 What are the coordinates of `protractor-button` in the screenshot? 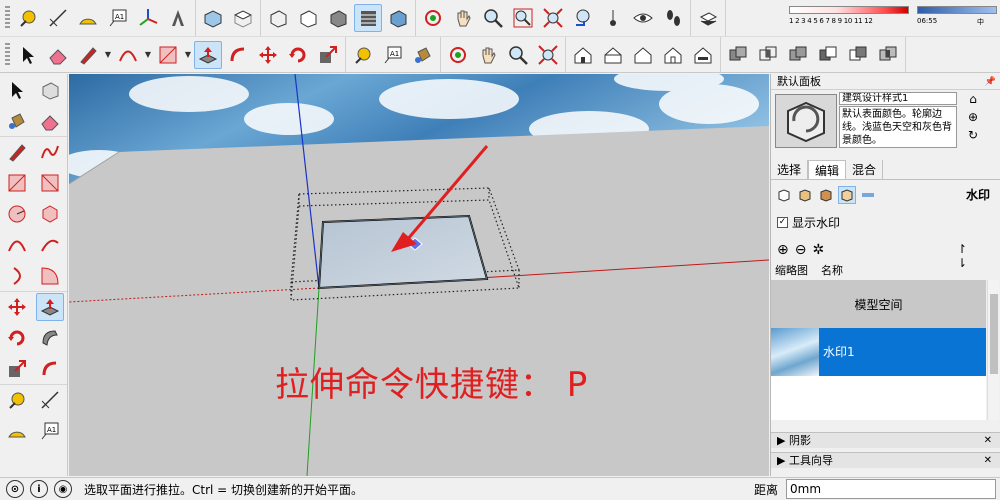 It's located at (88, 18).